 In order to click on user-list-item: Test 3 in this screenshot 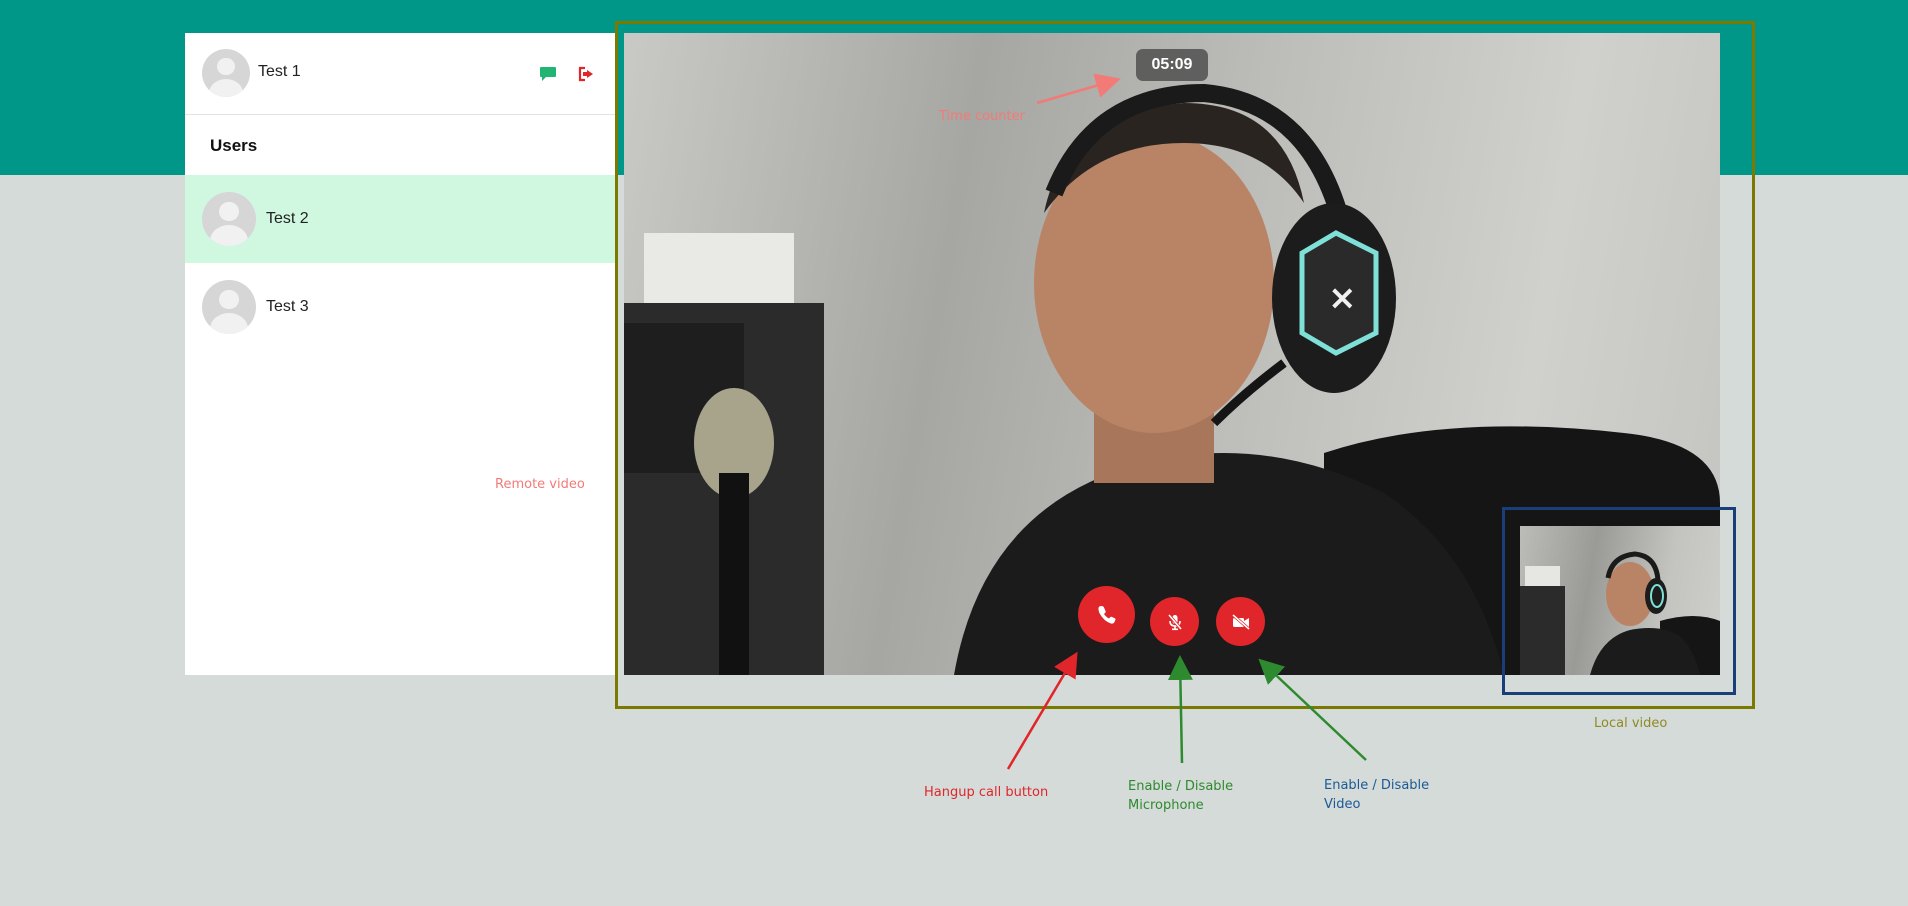, I will do `click(401, 307)`.